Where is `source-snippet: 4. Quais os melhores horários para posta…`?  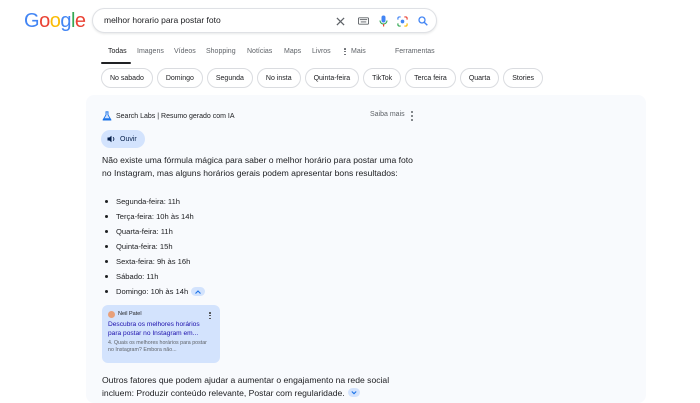 source-snippet: 4. Quais os melhores horários para posta… is located at coordinates (157, 346).